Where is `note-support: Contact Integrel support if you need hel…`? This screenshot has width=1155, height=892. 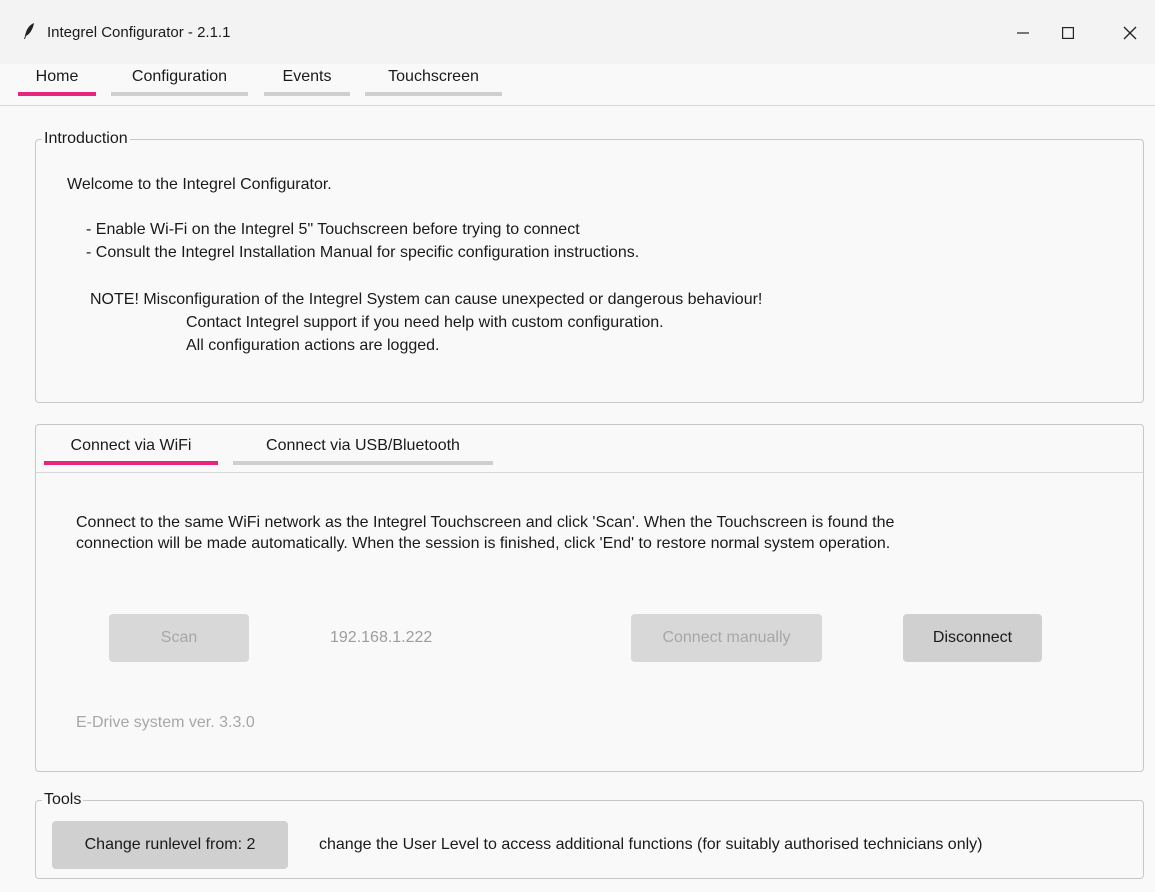
note-support: Contact Integrel support if you need hel… is located at coordinates (425, 322).